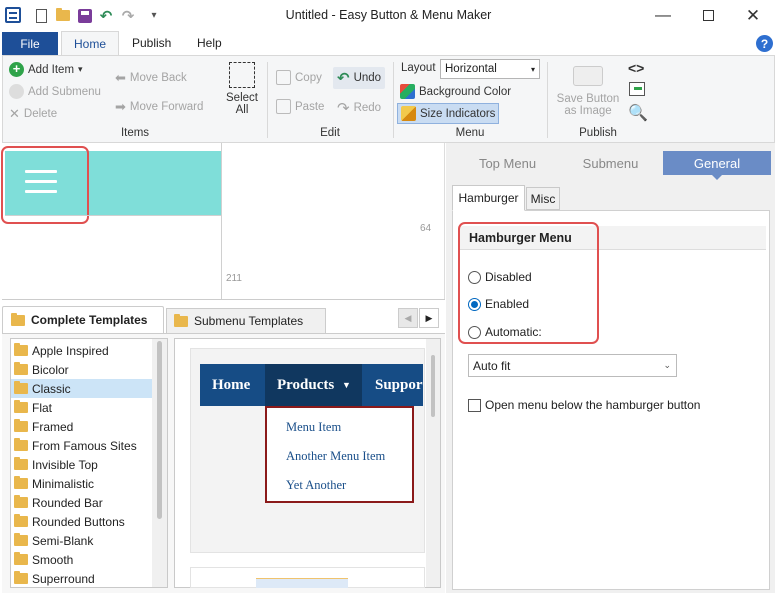 This screenshot has width=777, height=596. Describe the element at coordinates (120, 106) in the screenshot. I see `arrow-right-icon: ➡` at that location.